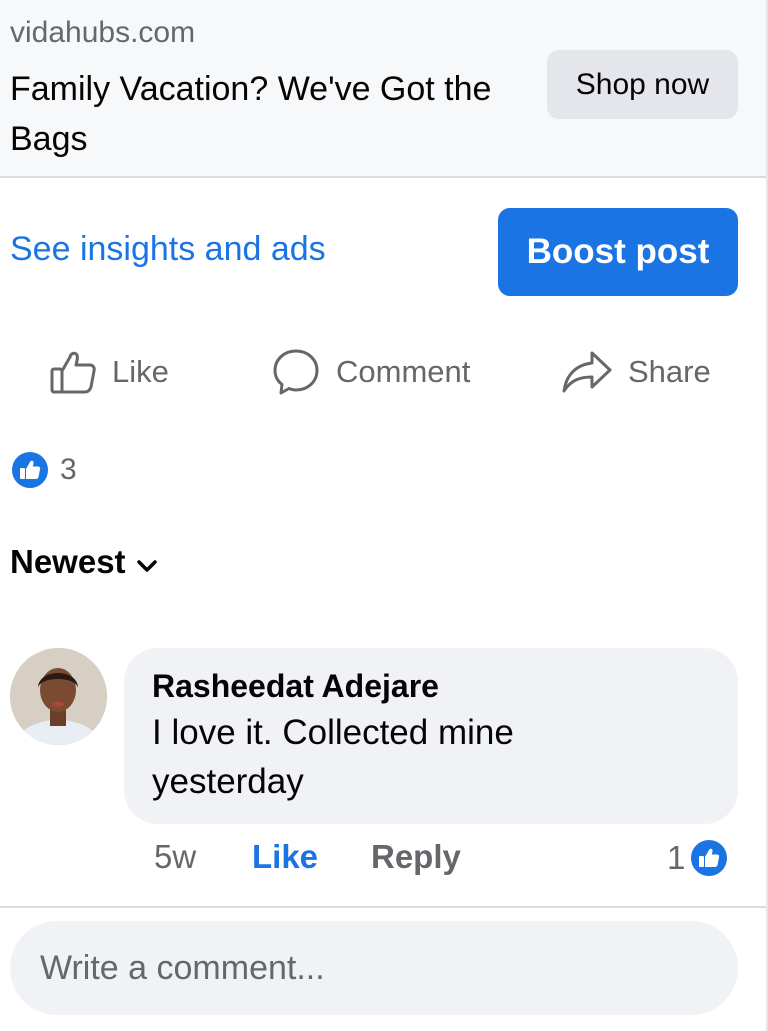 The image size is (768, 1031). What do you see at coordinates (374, 968) in the screenshot?
I see `comment-input` at bounding box center [374, 968].